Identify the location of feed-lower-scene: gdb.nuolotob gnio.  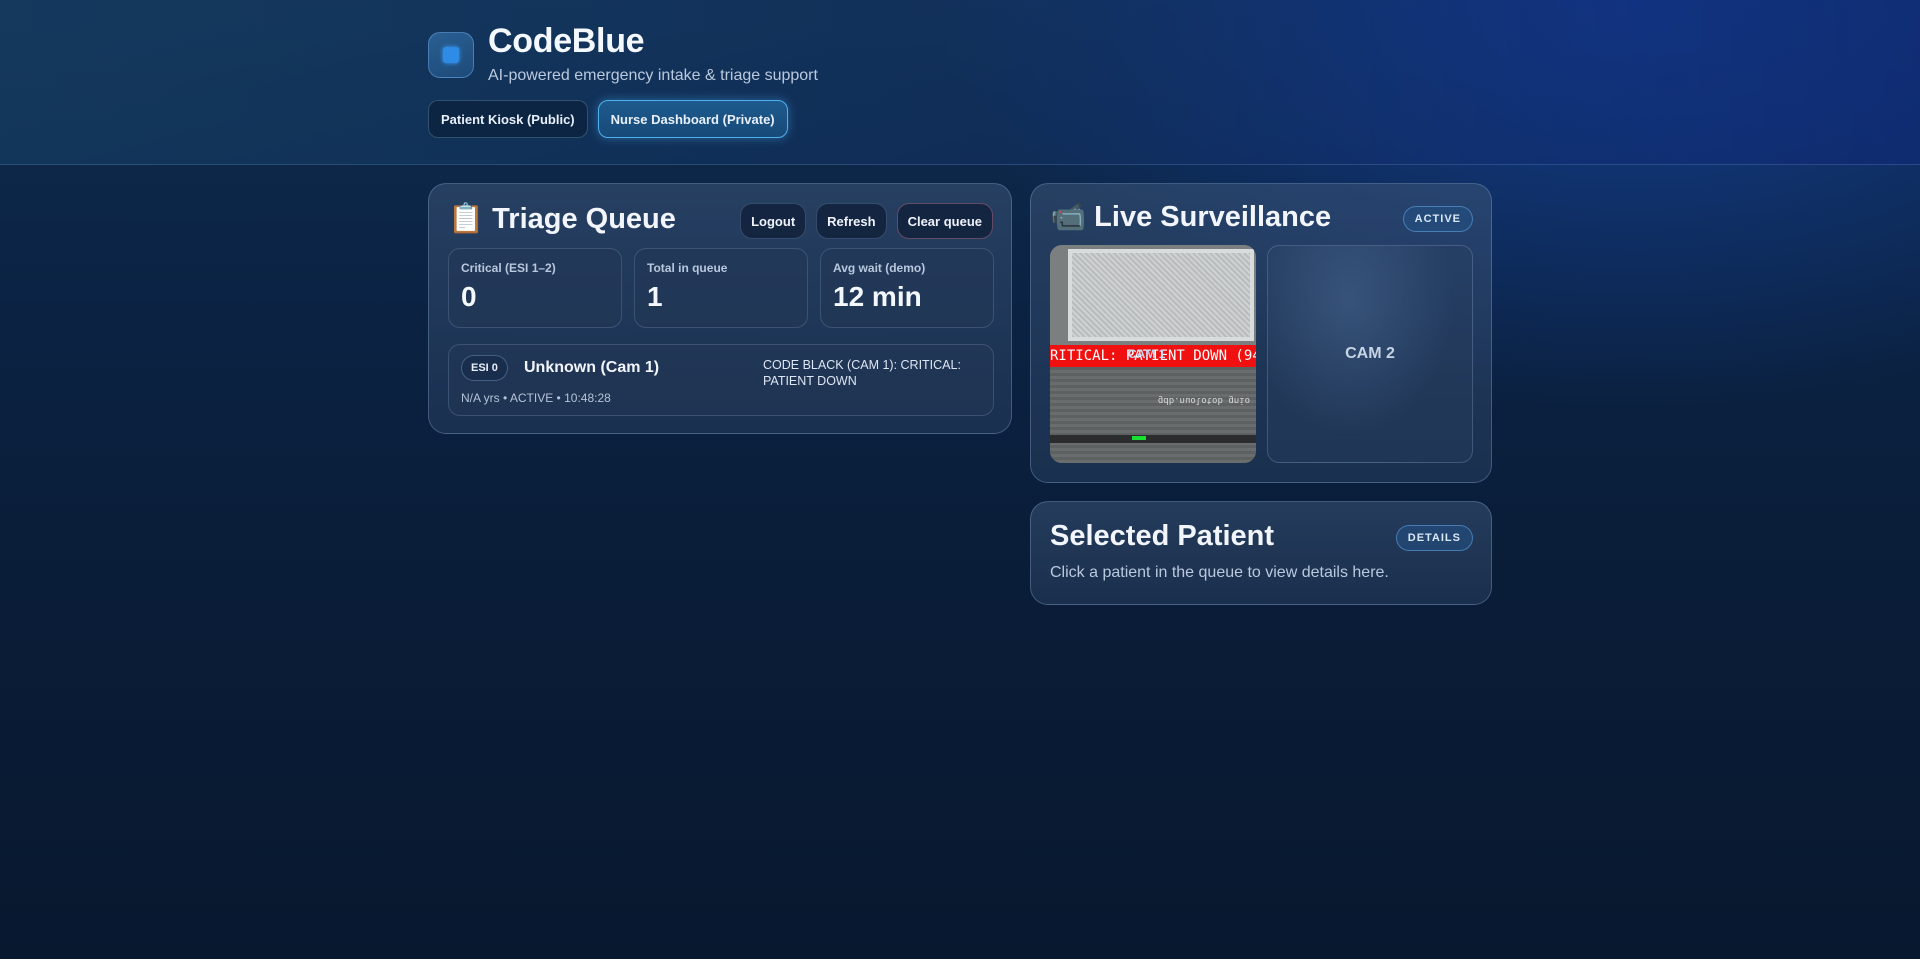
(1153, 415).